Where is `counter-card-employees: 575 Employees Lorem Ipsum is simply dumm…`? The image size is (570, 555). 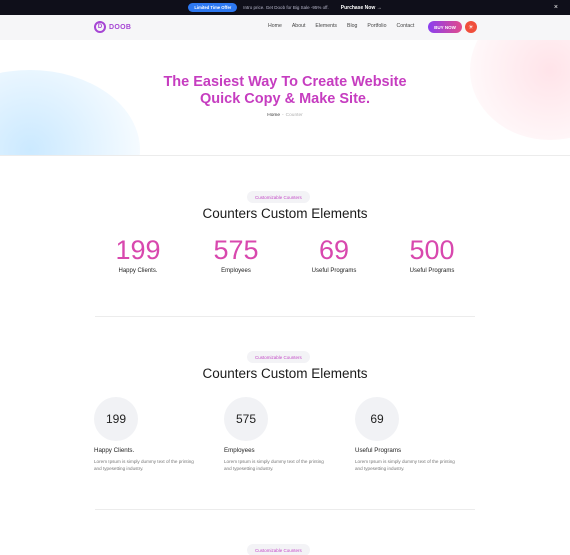 counter-card-employees: 575 Employees Lorem Ipsum is simply dumm… is located at coordinates (284, 434).